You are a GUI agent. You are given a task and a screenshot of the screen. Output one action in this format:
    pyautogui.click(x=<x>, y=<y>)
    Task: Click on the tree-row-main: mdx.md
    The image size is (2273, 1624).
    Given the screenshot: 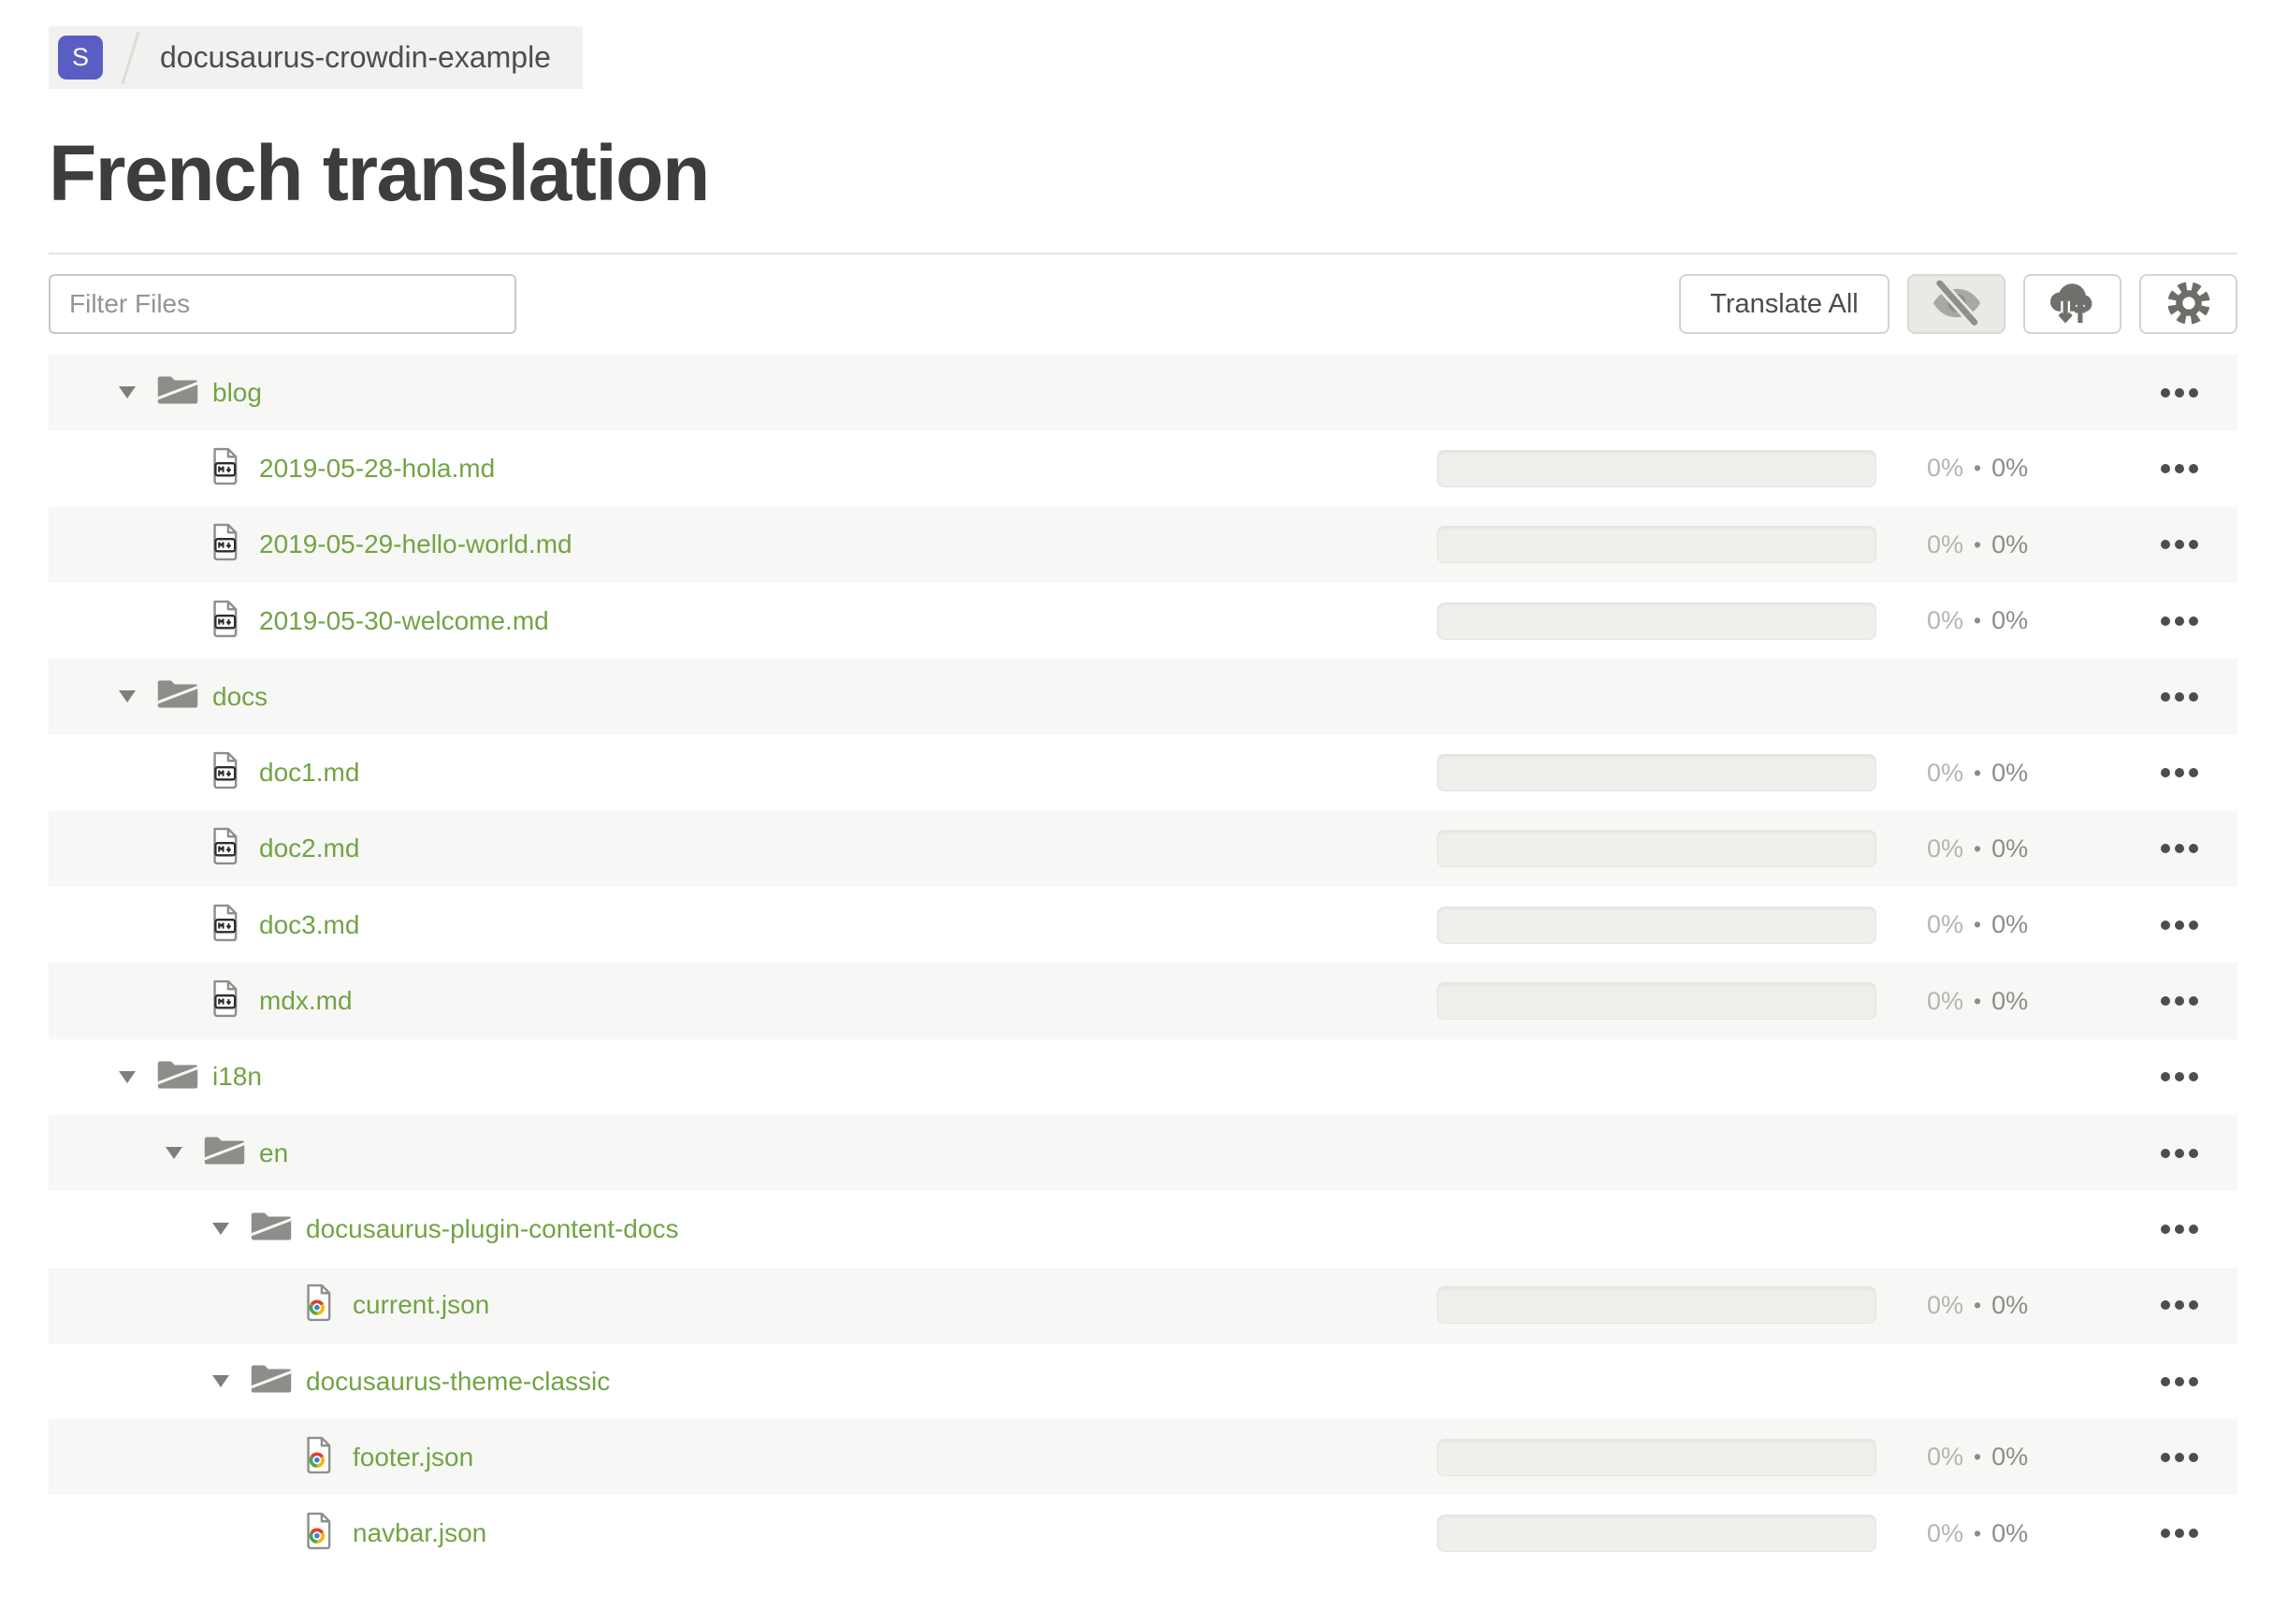 What is the action you would take?
    pyautogui.click(x=743, y=1000)
    